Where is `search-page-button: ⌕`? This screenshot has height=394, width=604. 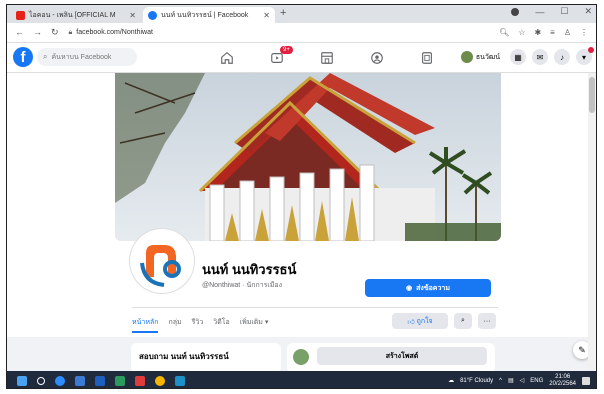
search-page-button: ⌕ is located at coordinates (463, 321).